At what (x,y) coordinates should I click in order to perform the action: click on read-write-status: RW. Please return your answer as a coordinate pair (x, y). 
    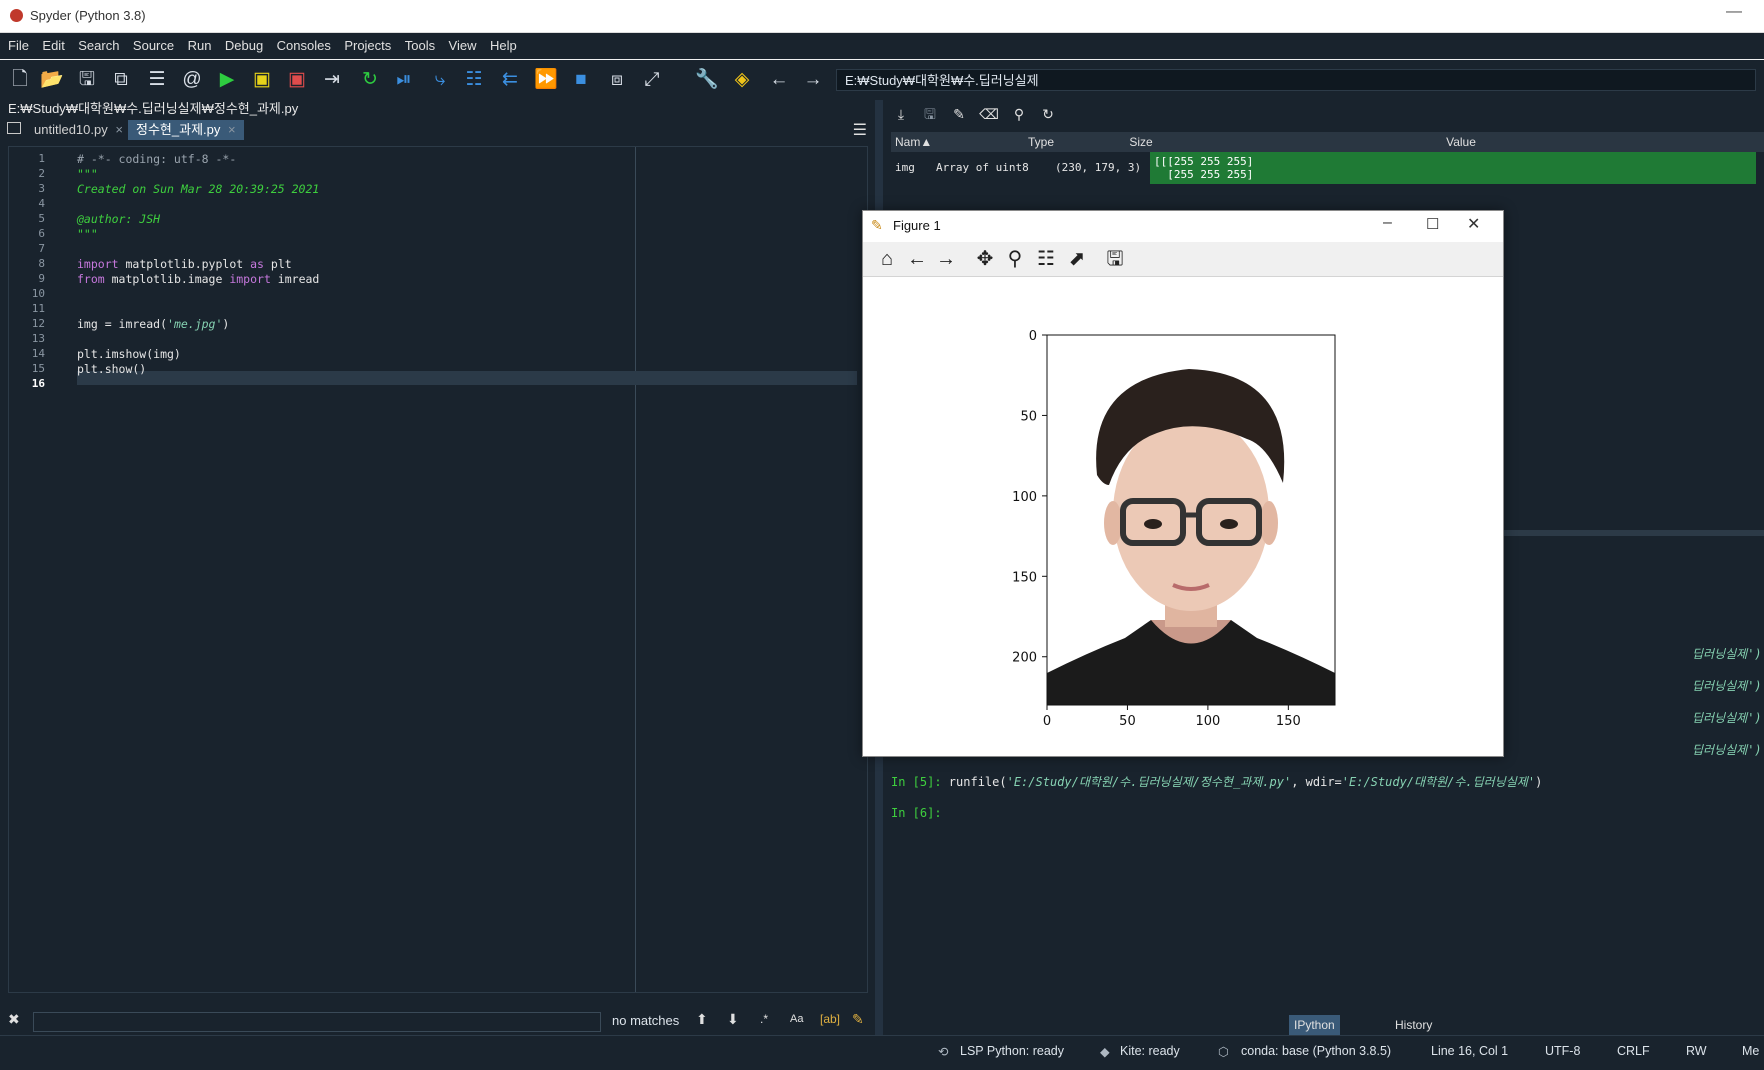
    Looking at the image, I should click on (1696, 1051).